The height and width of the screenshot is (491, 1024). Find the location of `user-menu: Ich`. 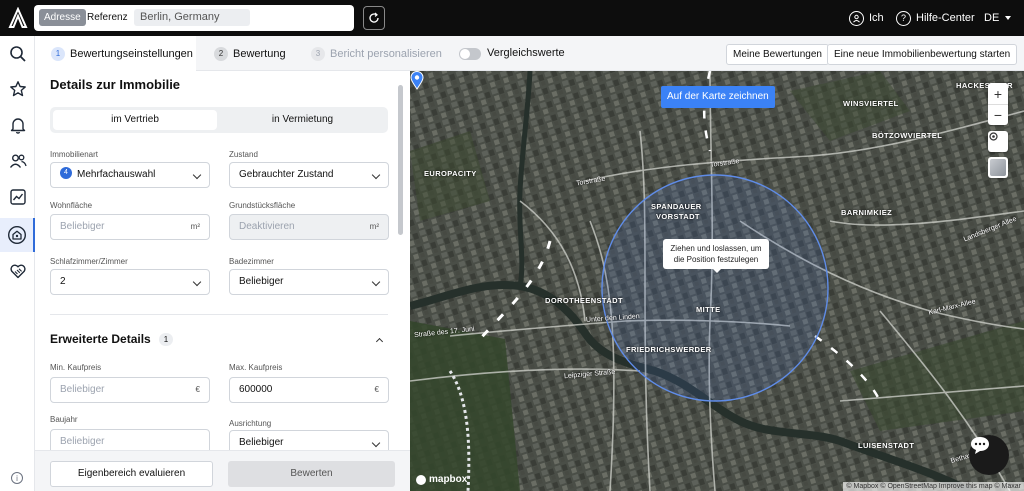

user-menu: Ich is located at coordinates (866, 18).